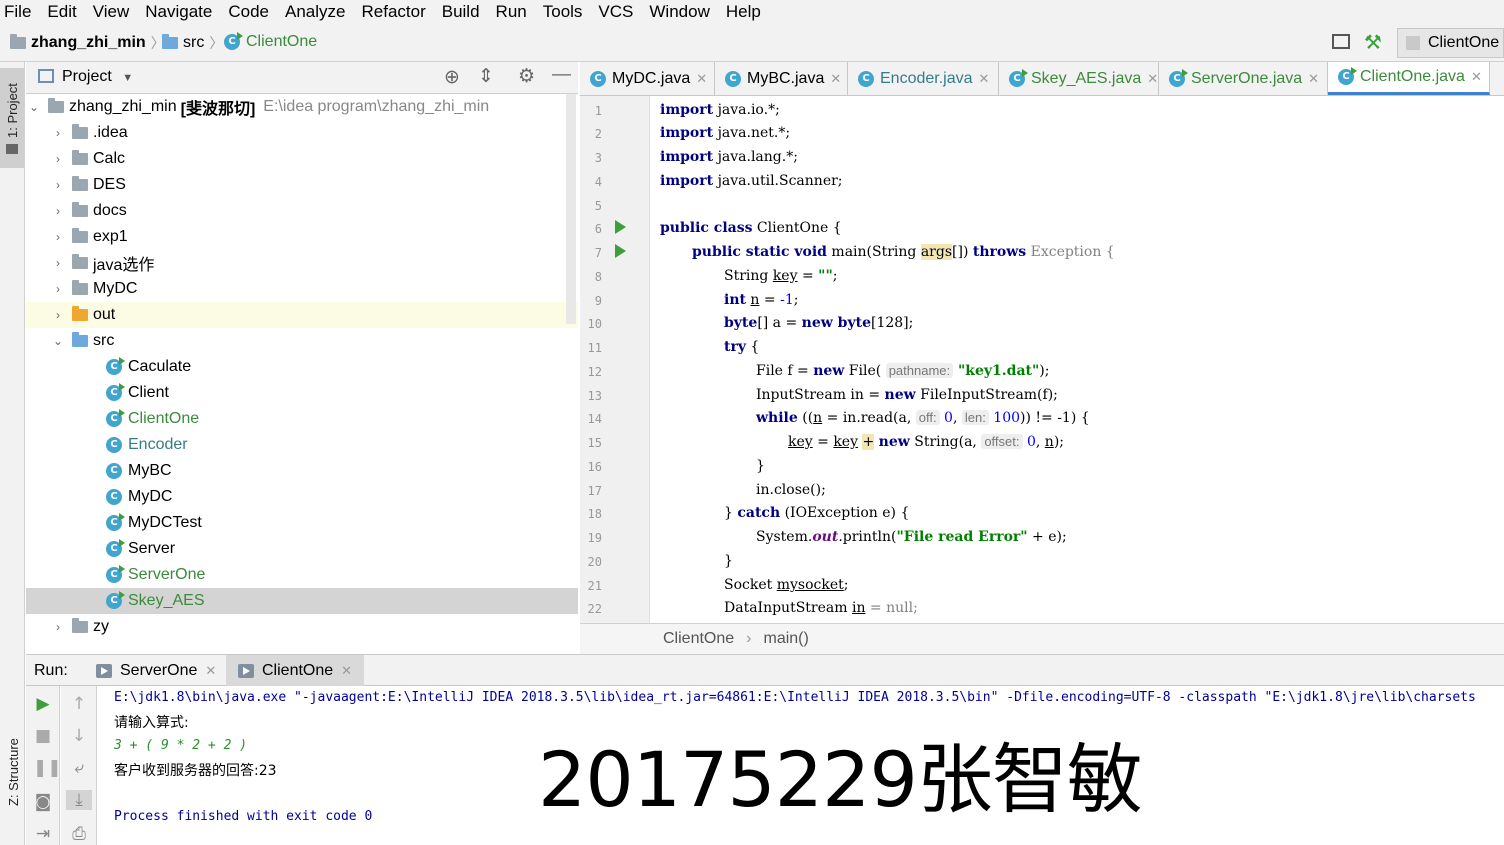 This screenshot has width=1504, height=845. Describe the element at coordinates (248, 12) in the screenshot. I see `menu-code: Code` at that location.